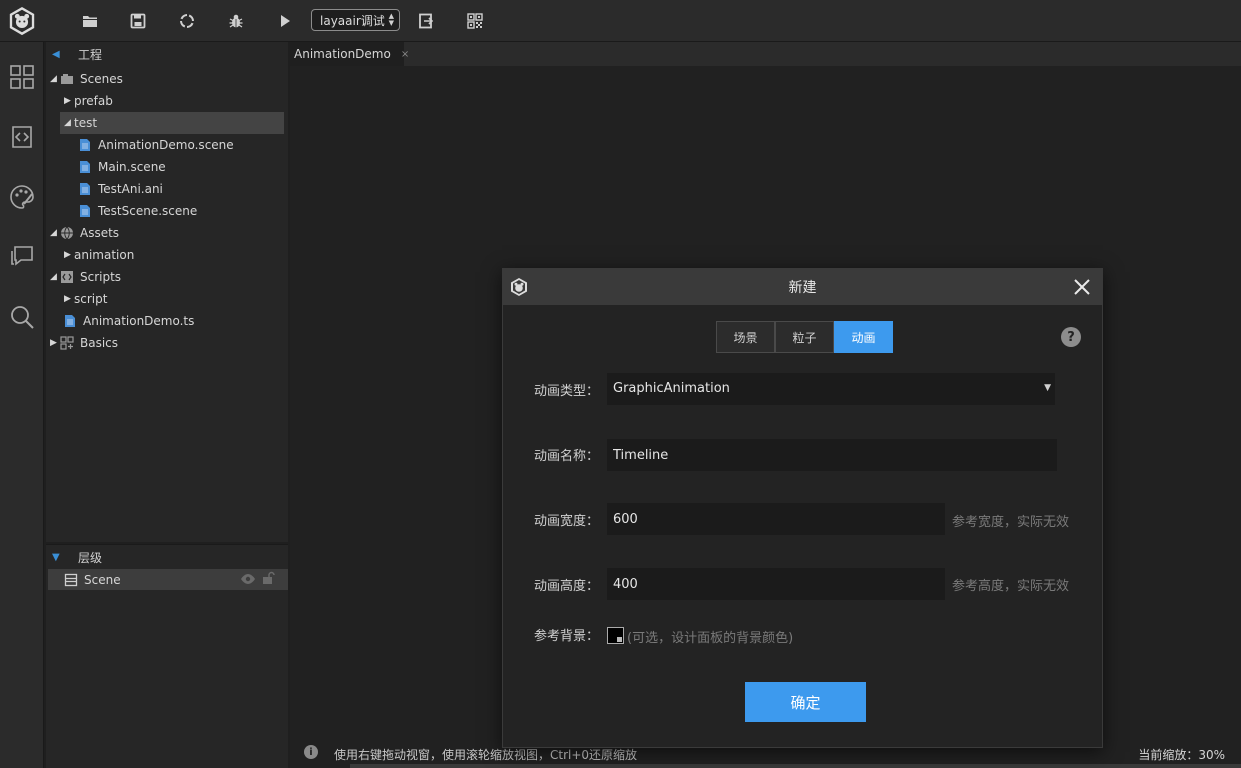 This screenshot has height=768, width=1241. What do you see at coordinates (172, 123) in the screenshot?
I see `tree-item-test: ◢ test` at bounding box center [172, 123].